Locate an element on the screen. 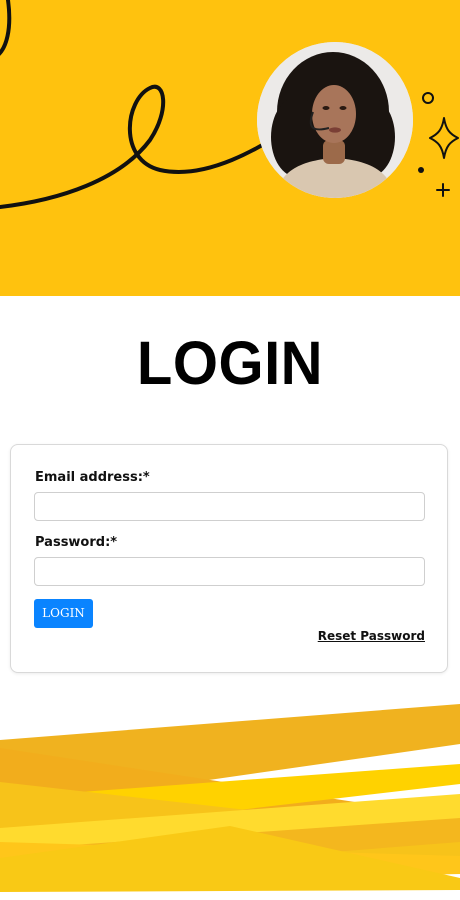 The height and width of the screenshot is (900, 460). circle-doodle-icon is located at coordinates (428, 98).